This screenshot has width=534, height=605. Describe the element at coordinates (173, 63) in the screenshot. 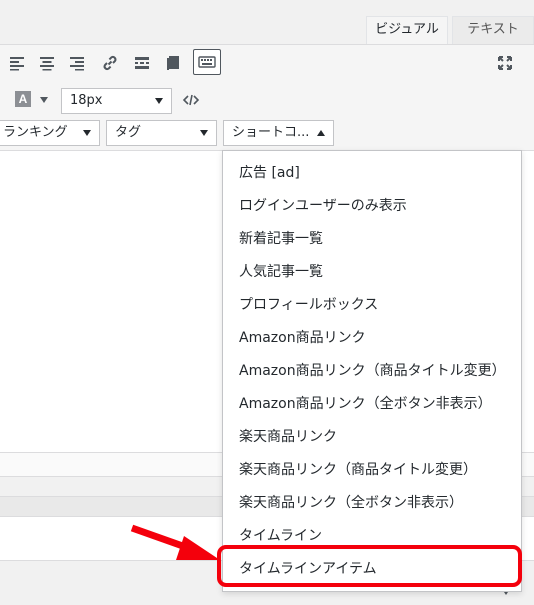

I see `toolbar-toggle-icon` at that location.